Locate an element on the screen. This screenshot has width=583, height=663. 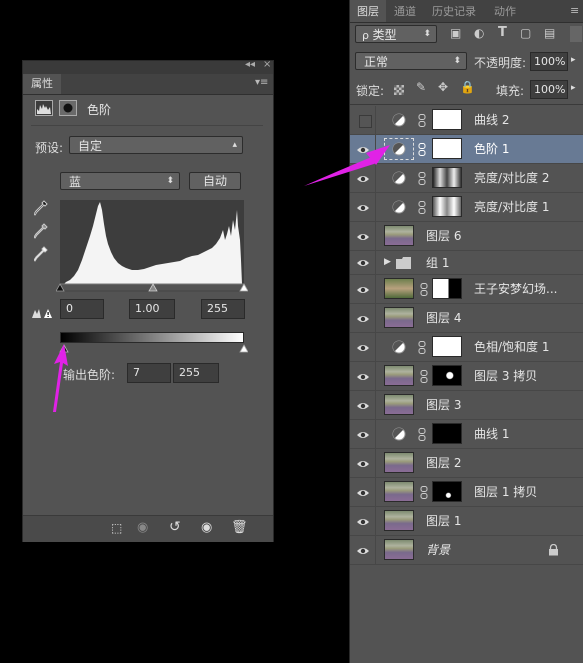
pink-annotation-arrow-shaft is located at coordinates (340, 171).